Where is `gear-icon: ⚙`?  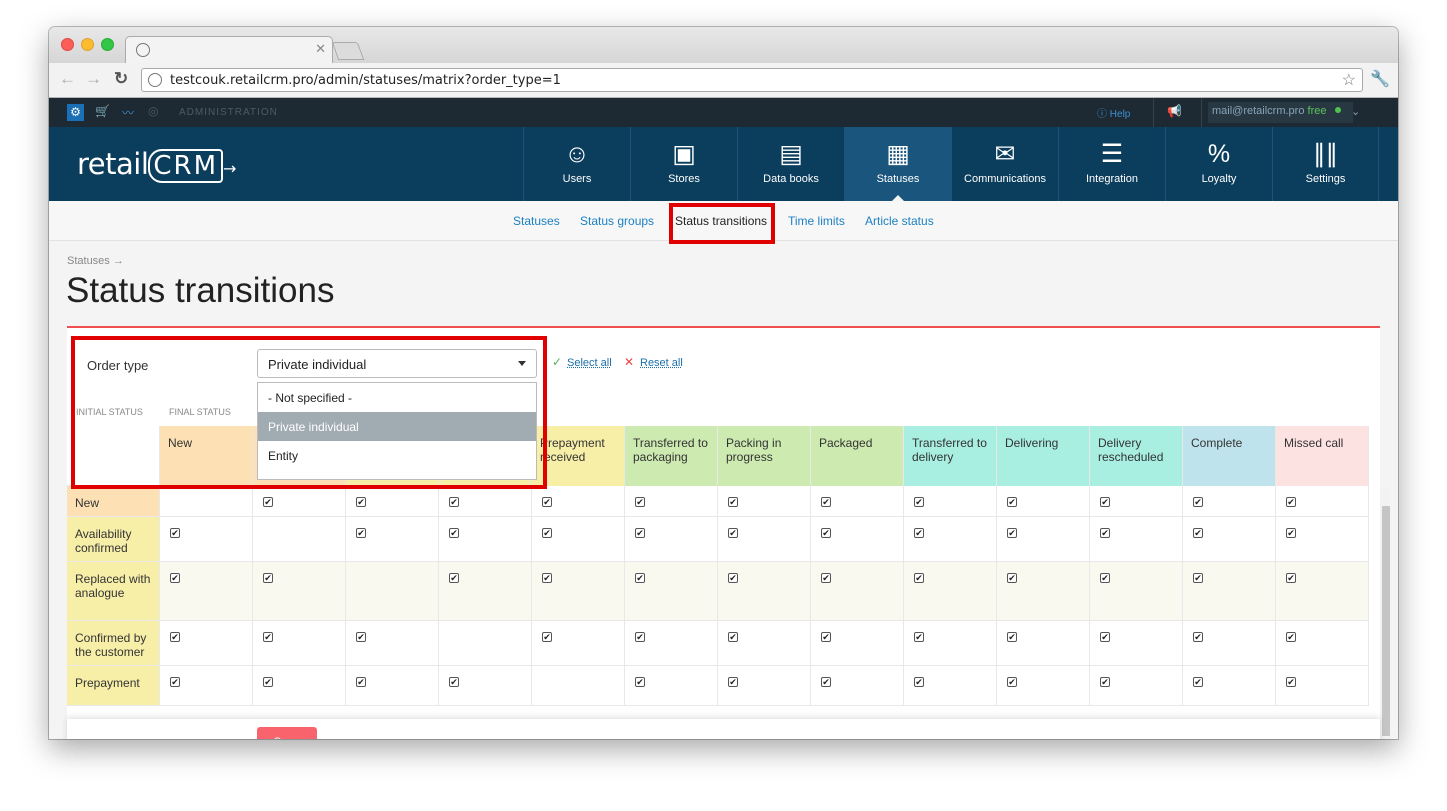 gear-icon: ⚙ is located at coordinates (75, 112).